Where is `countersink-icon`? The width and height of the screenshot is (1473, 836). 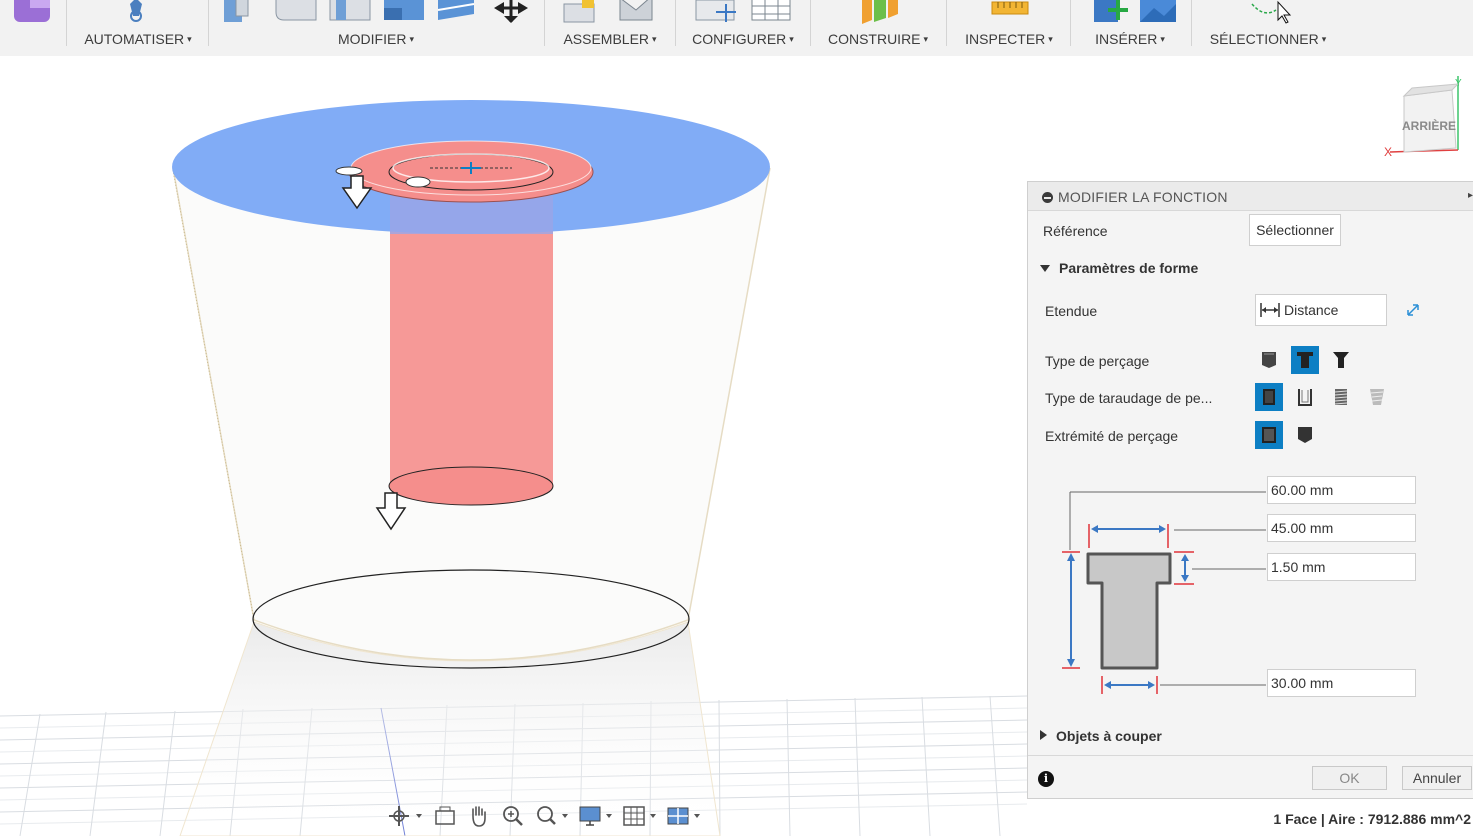 countersink-icon is located at coordinates (1341, 360).